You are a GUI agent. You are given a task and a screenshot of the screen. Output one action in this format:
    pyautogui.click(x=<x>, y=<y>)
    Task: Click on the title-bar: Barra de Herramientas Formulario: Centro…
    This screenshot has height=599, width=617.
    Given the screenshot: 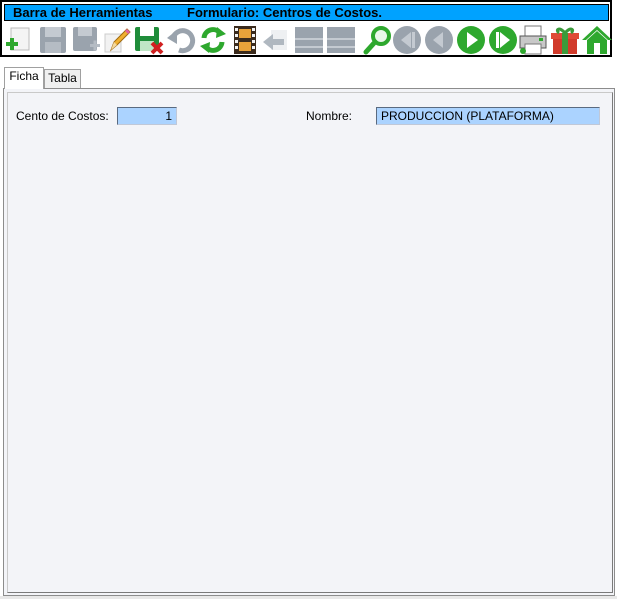 What is the action you would take?
    pyautogui.click(x=306, y=12)
    